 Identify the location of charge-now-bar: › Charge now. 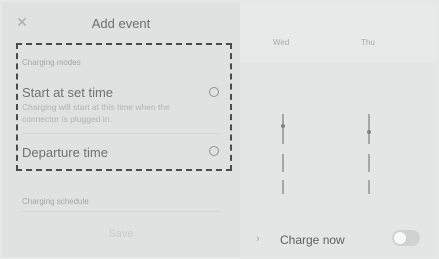
(338, 238).